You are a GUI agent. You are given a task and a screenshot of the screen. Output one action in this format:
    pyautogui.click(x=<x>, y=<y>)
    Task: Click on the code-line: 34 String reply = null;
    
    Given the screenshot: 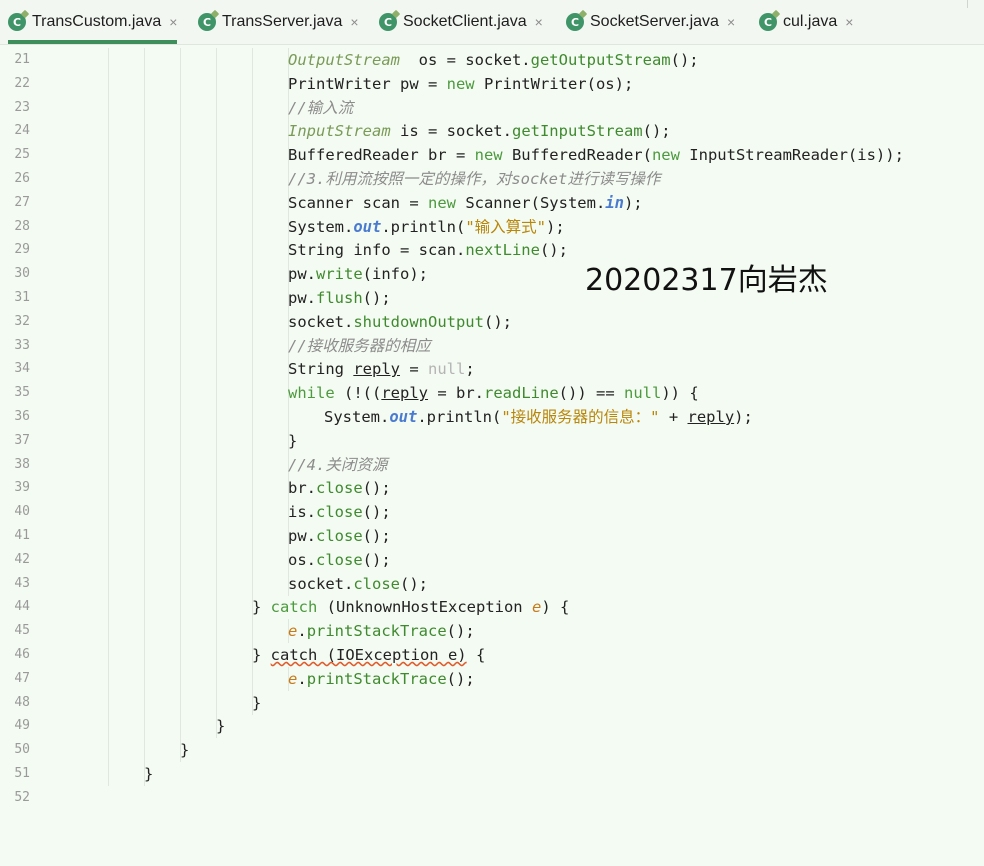 What is the action you would take?
    pyautogui.click(x=492, y=369)
    